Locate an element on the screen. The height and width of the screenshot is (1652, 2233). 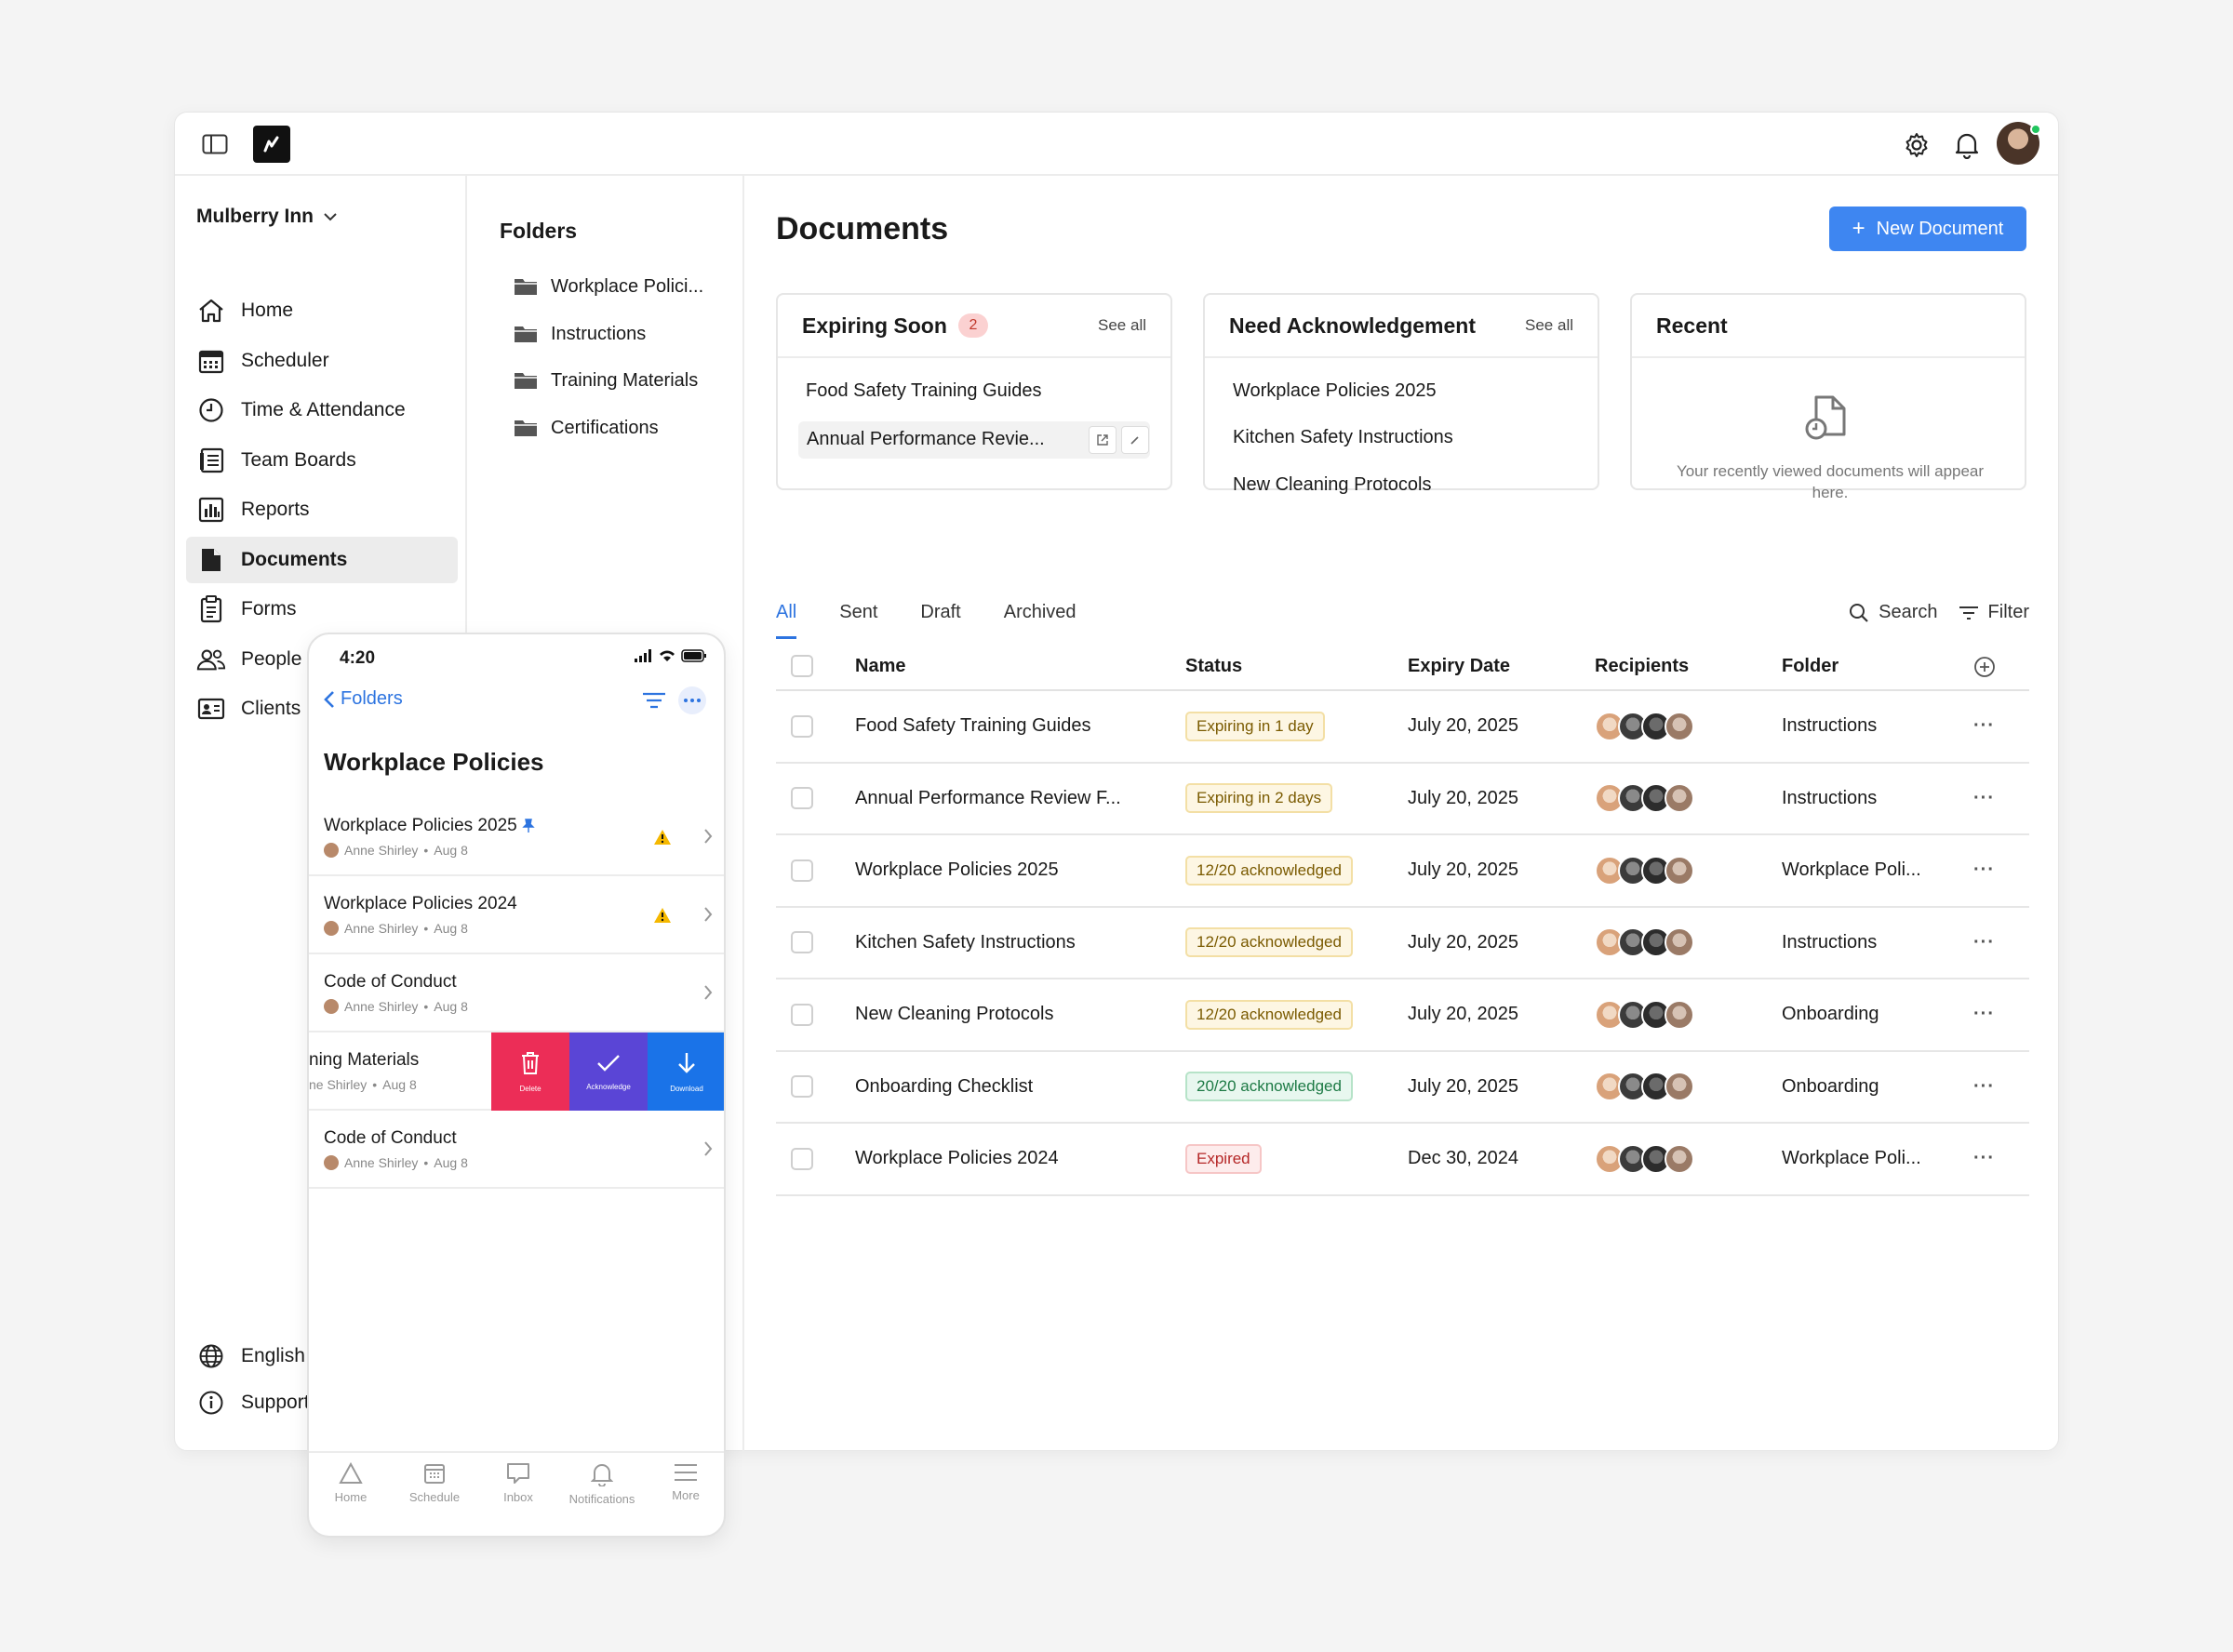
folder-name: Onboarding is located at coordinates (1830, 1014).